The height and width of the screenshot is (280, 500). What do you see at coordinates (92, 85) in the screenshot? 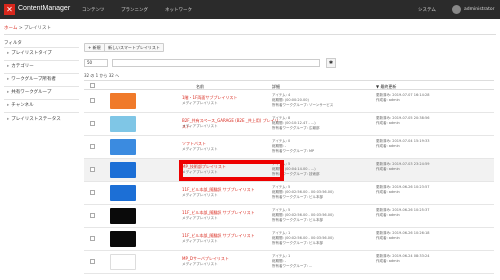
I see `select-all-checkbox` at bounding box center [92, 85].